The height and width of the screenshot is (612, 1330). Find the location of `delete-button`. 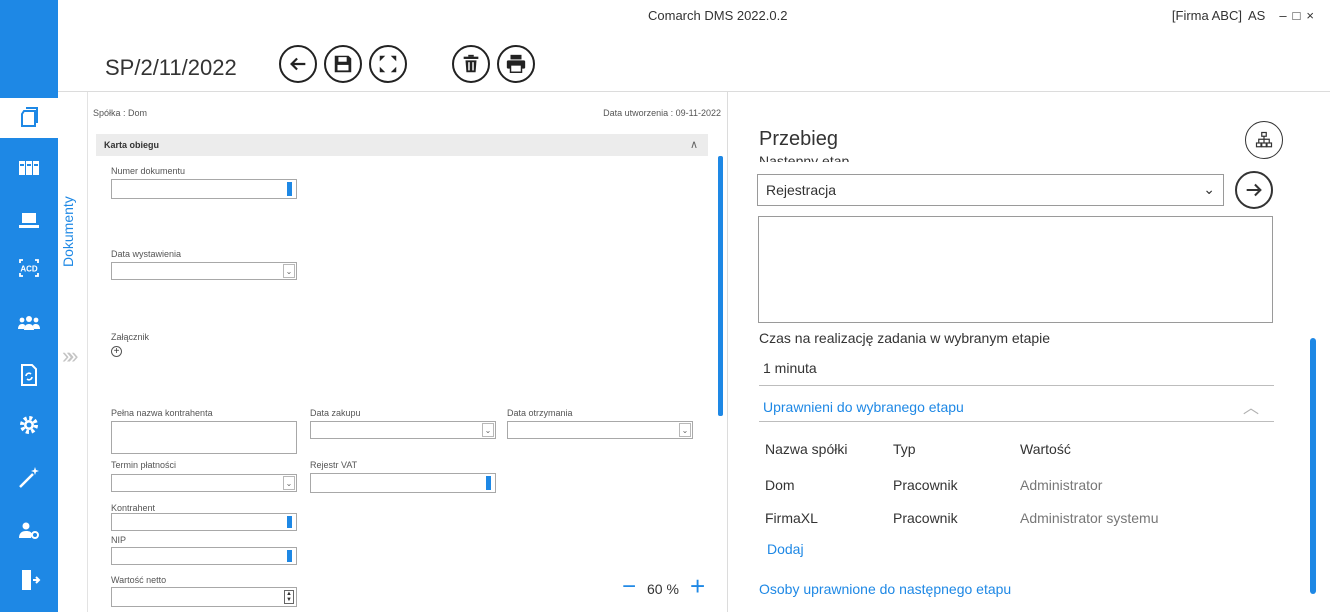

delete-button is located at coordinates (471, 64).